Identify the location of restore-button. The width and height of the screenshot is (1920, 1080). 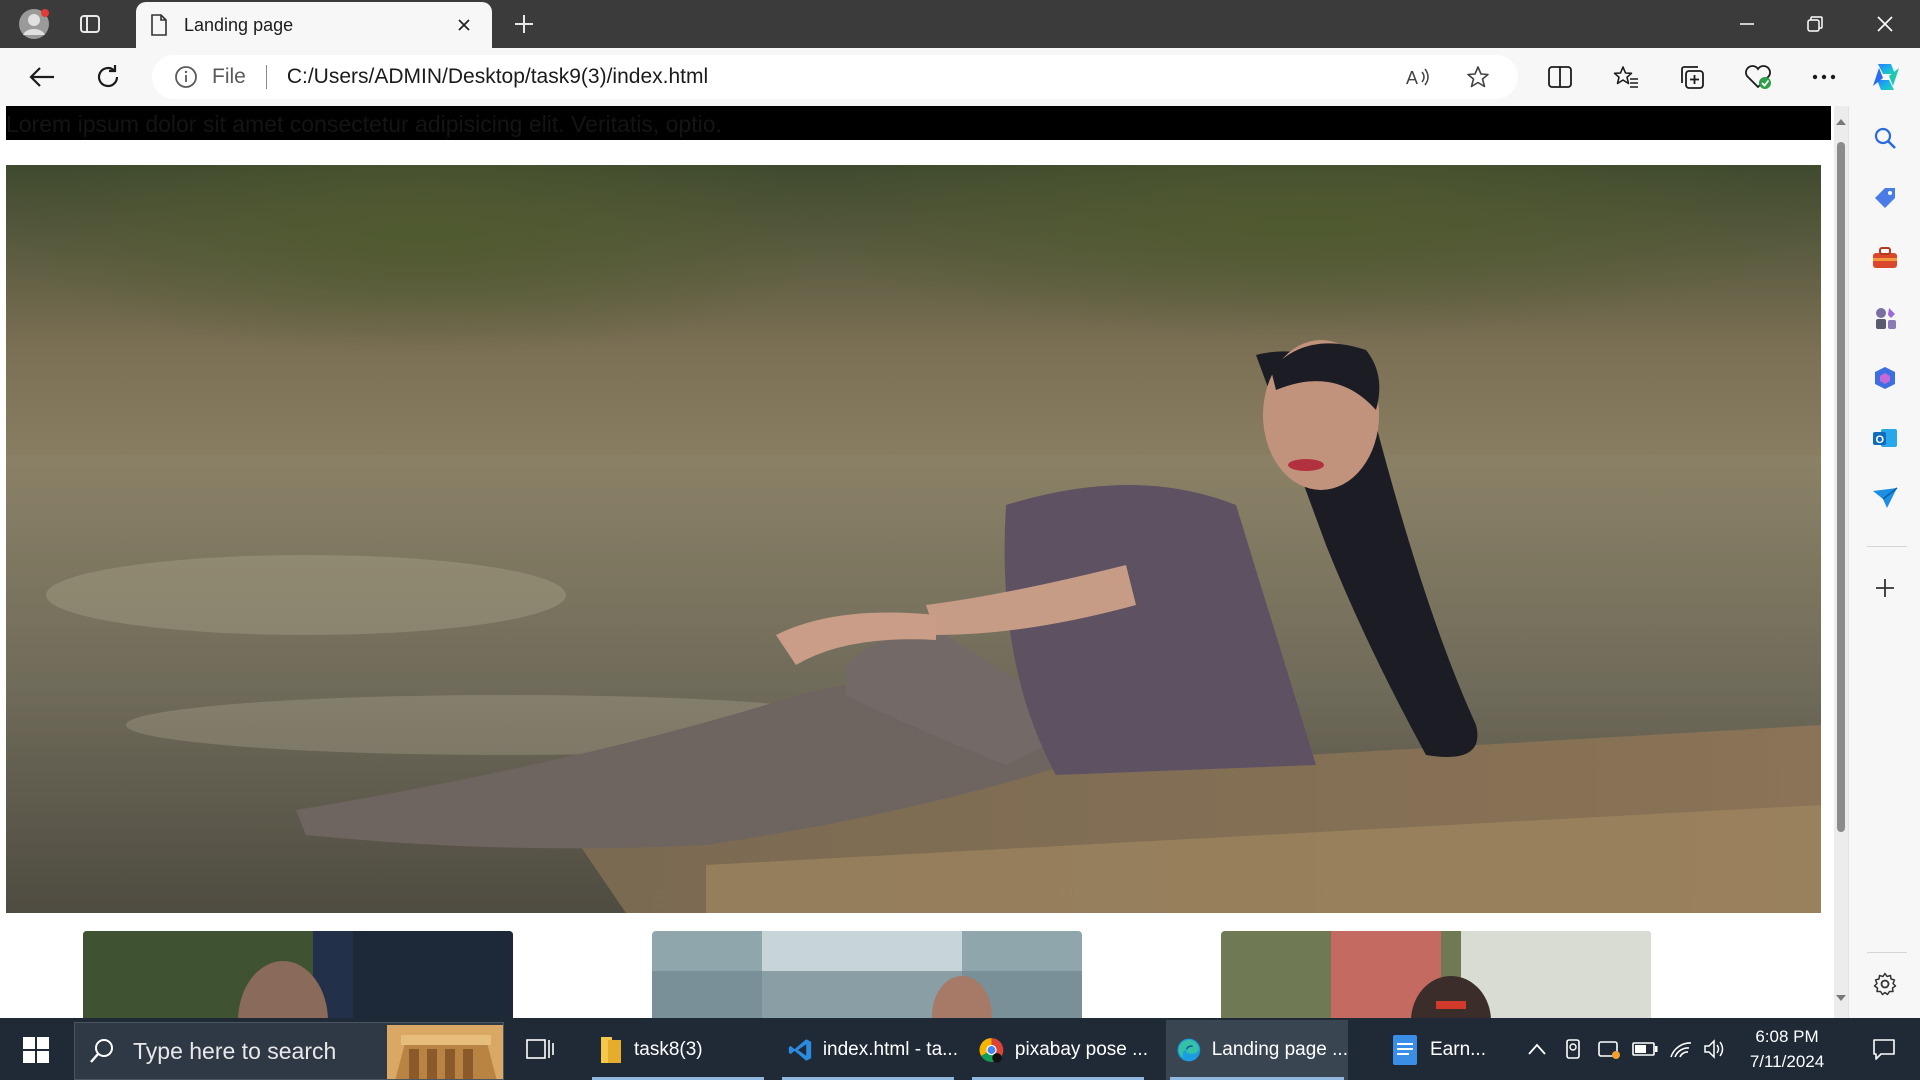
(1815, 24).